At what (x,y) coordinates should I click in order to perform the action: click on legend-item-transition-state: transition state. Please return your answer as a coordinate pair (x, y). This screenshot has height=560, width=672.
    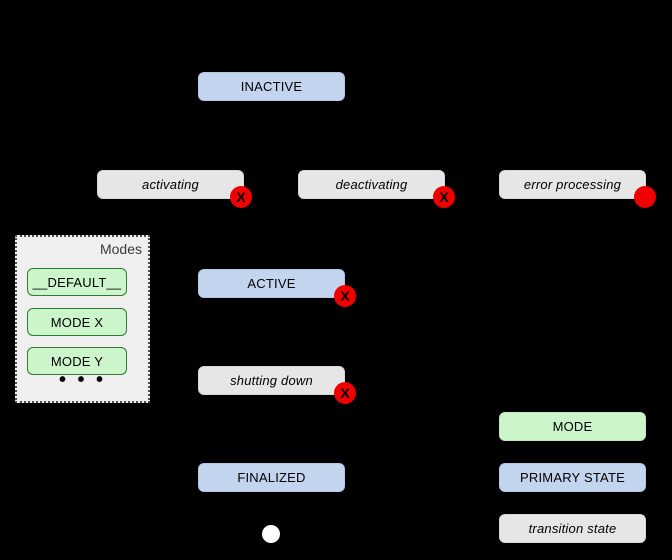
    Looking at the image, I should click on (572, 528).